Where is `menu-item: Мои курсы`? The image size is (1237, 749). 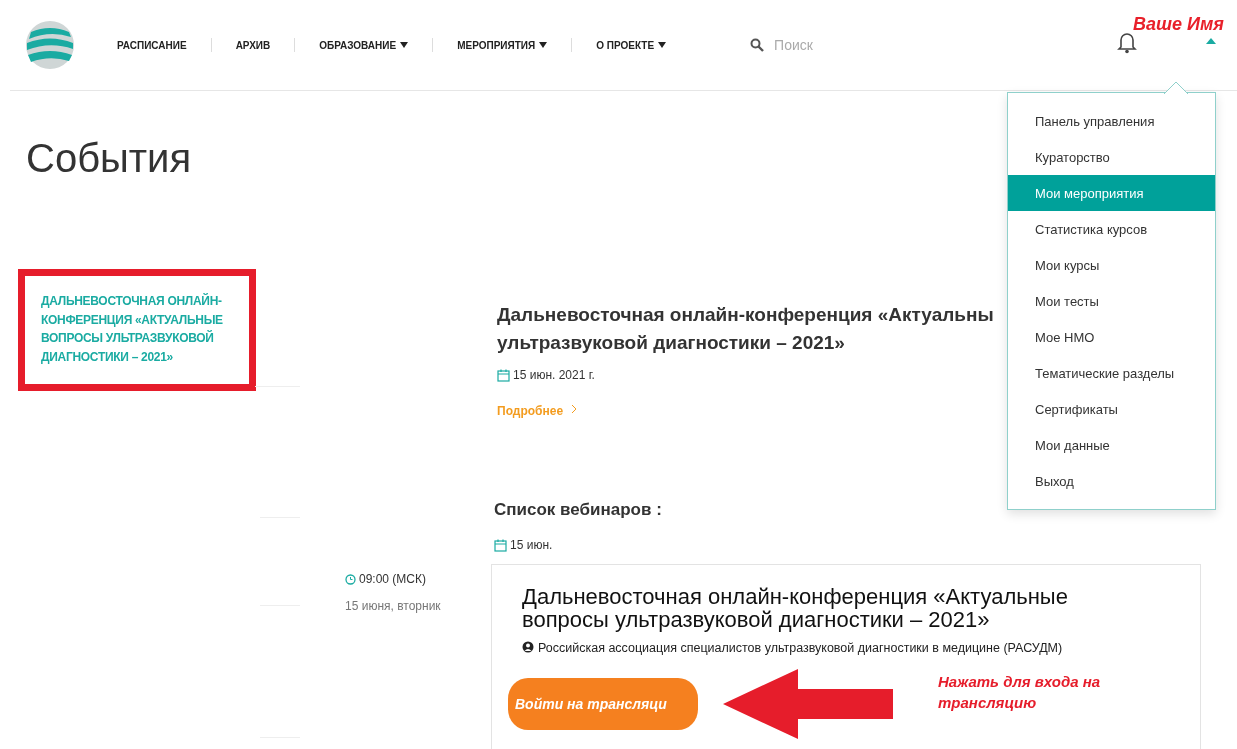 menu-item: Мои курсы is located at coordinates (1111, 265).